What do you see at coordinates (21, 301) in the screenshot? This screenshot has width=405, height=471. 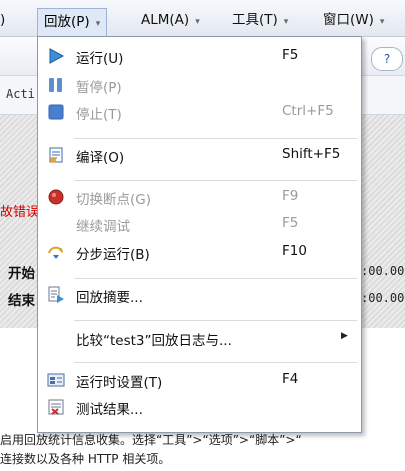 I see `end-label: 结束` at bounding box center [21, 301].